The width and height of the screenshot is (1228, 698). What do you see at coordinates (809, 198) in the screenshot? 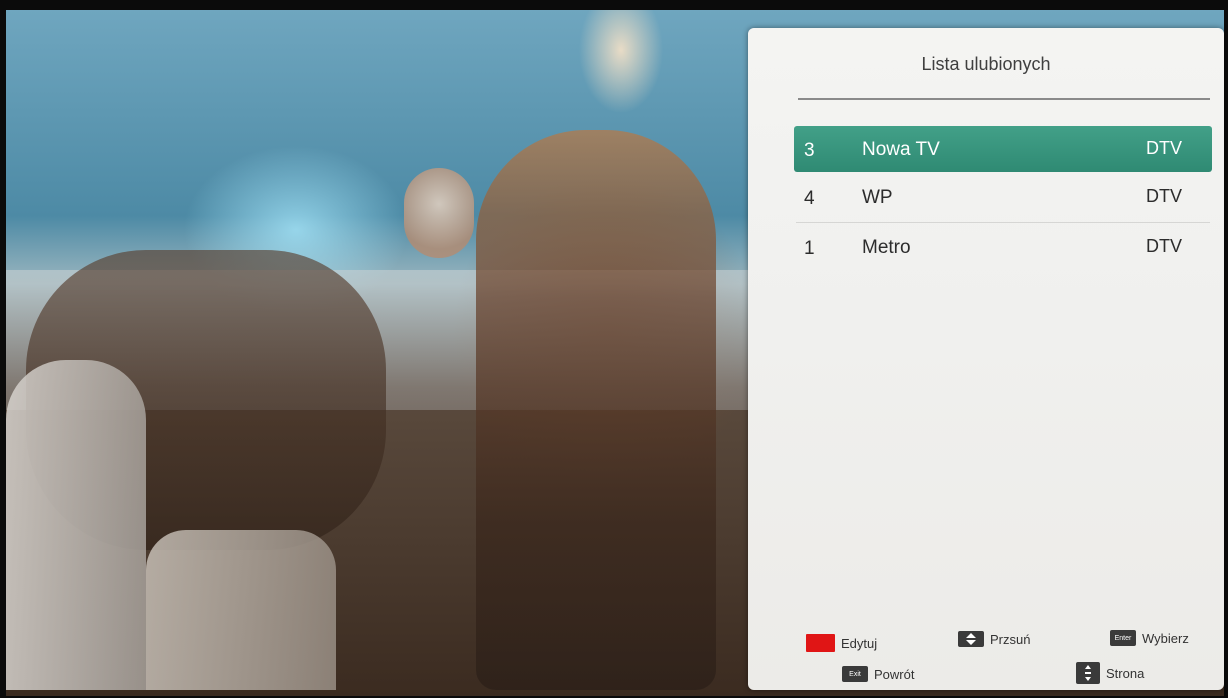
I see `channel-number: 4` at bounding box center [809, 198].